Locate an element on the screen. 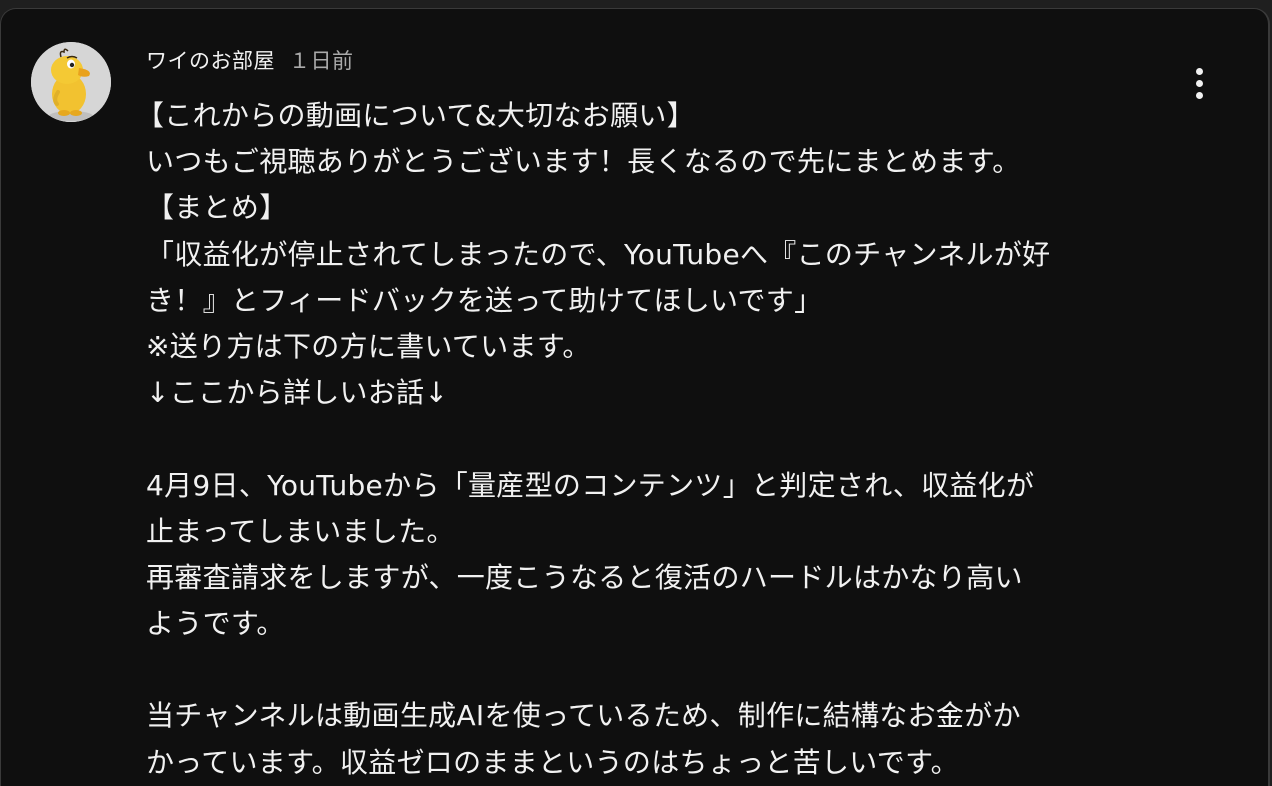 The width and height of the screenshot is (1272, 786). comment-line: き！』とフィードバックを送って助けてほしいです」 is located at coordinates (484, 300).